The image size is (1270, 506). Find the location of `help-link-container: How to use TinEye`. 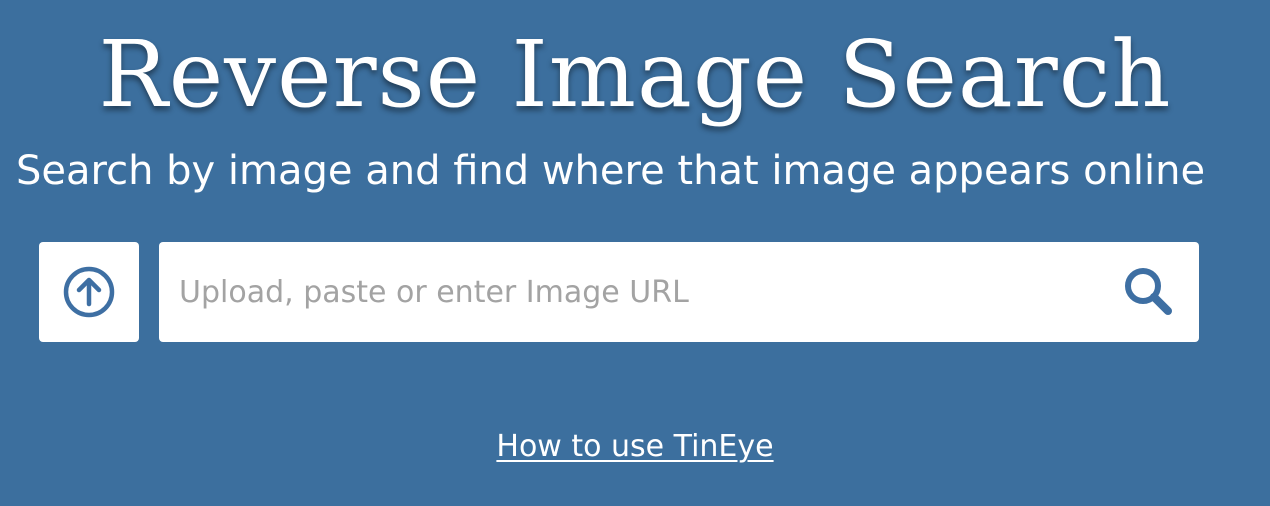

help-link-container: How to use TinEye is located at coordinates (635, 447).